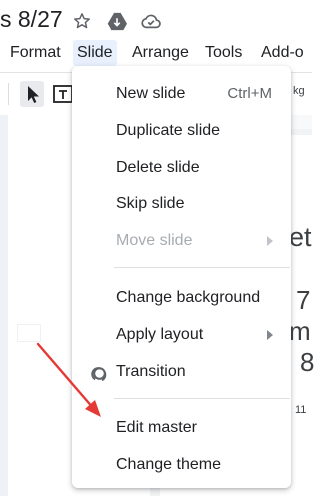 The height and width of the screenshot is (496, 320). I want to click on menu-add-ons: Add-o, so click(282, 53).